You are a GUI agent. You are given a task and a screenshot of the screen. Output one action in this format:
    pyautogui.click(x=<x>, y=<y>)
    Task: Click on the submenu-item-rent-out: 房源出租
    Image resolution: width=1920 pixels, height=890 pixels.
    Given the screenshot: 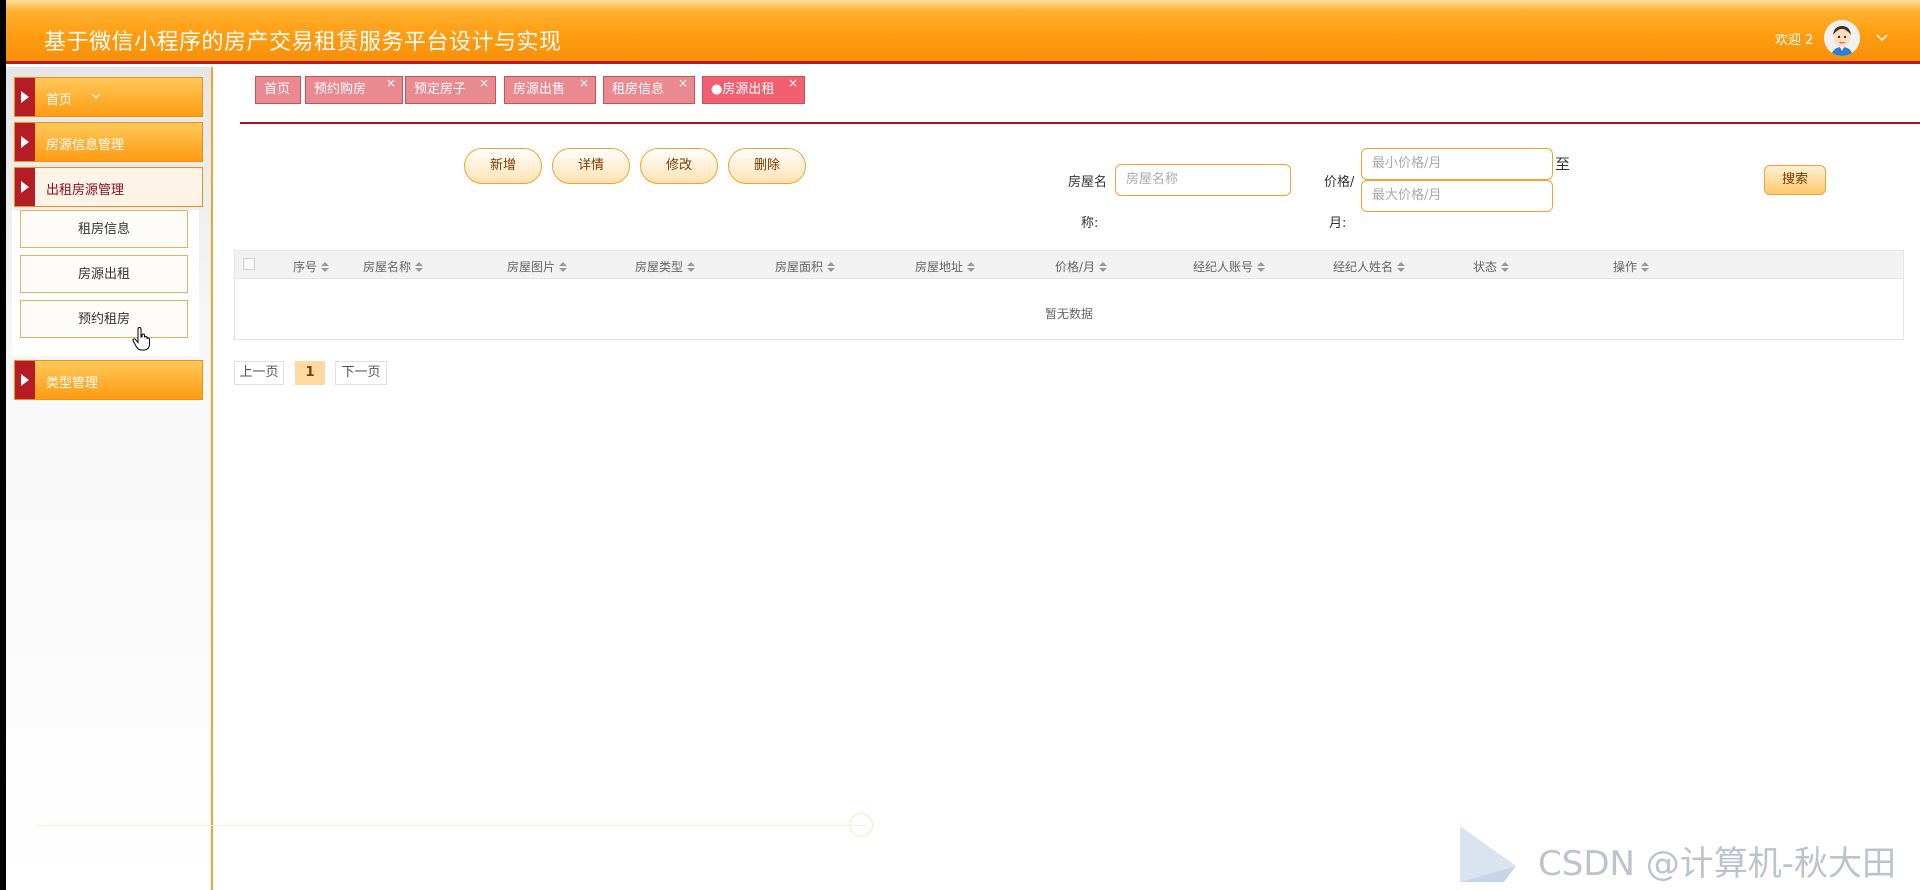 What is the action you would take?
    pyautogui.click(x=104, y=274)
    